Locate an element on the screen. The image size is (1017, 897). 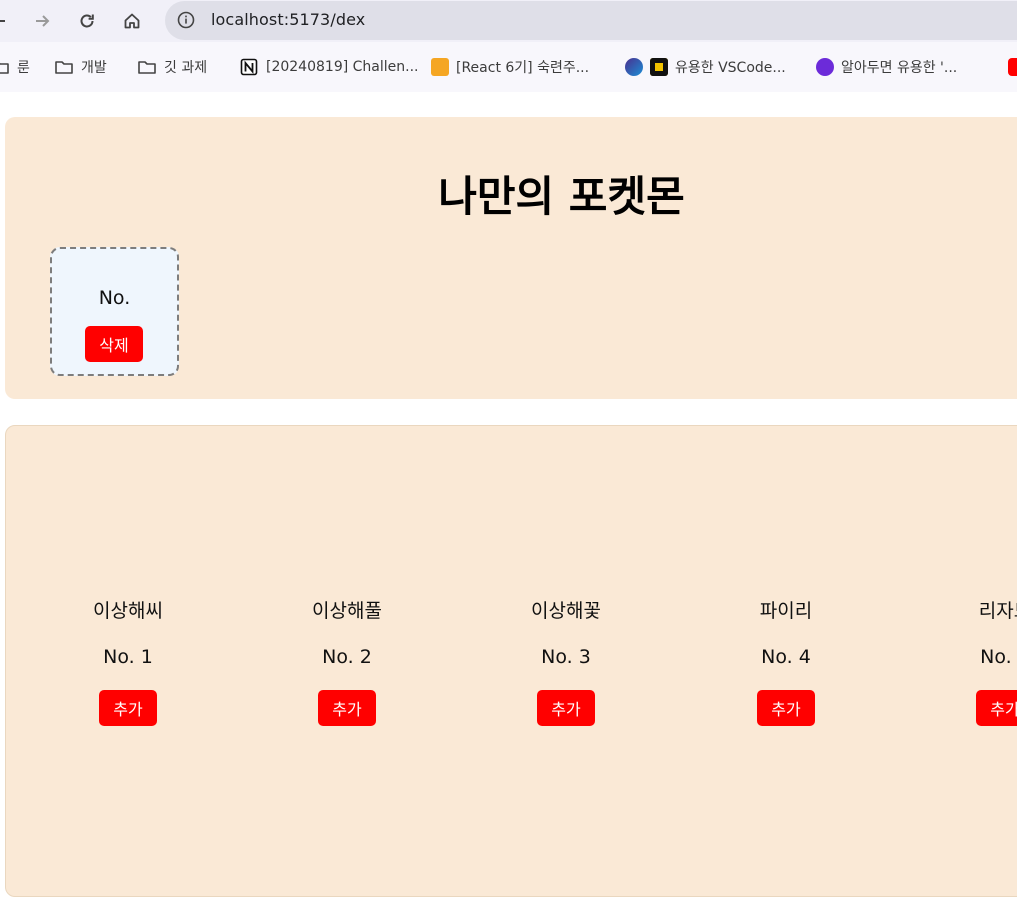
pokemon-number: No. 2 is located at coordinates (347, 657).